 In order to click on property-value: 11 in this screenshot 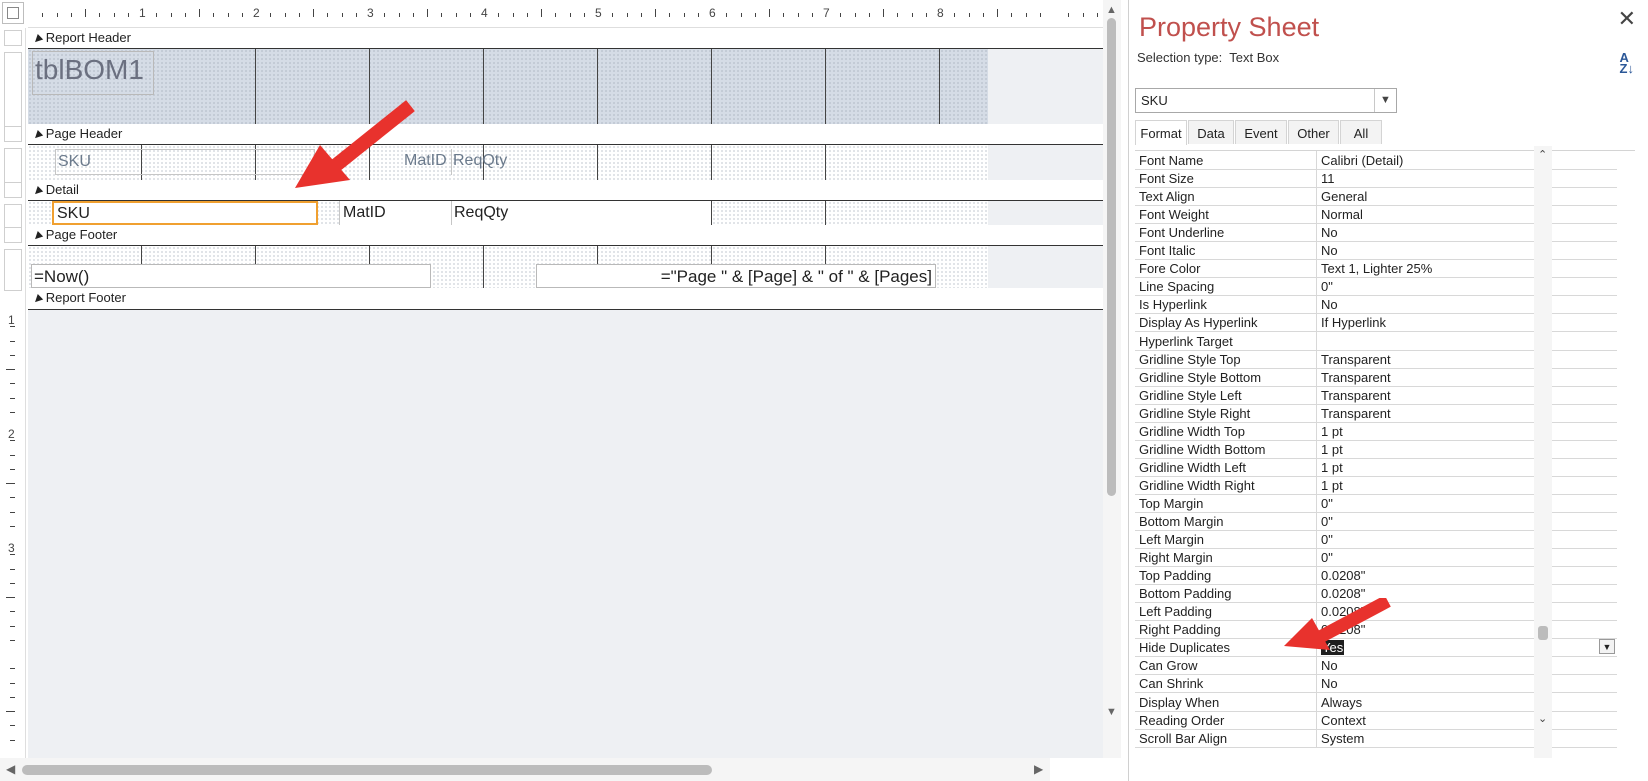, I will do `click(1467, 178)`.